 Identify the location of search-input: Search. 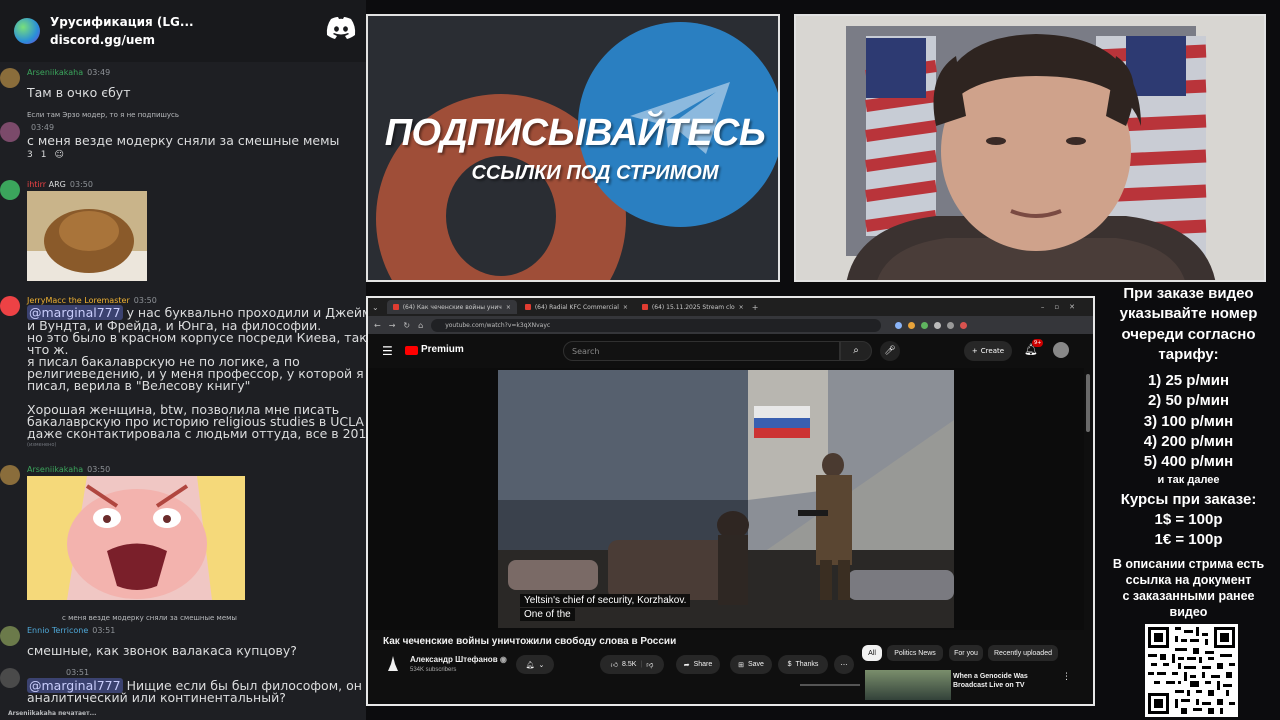
(701, 351).